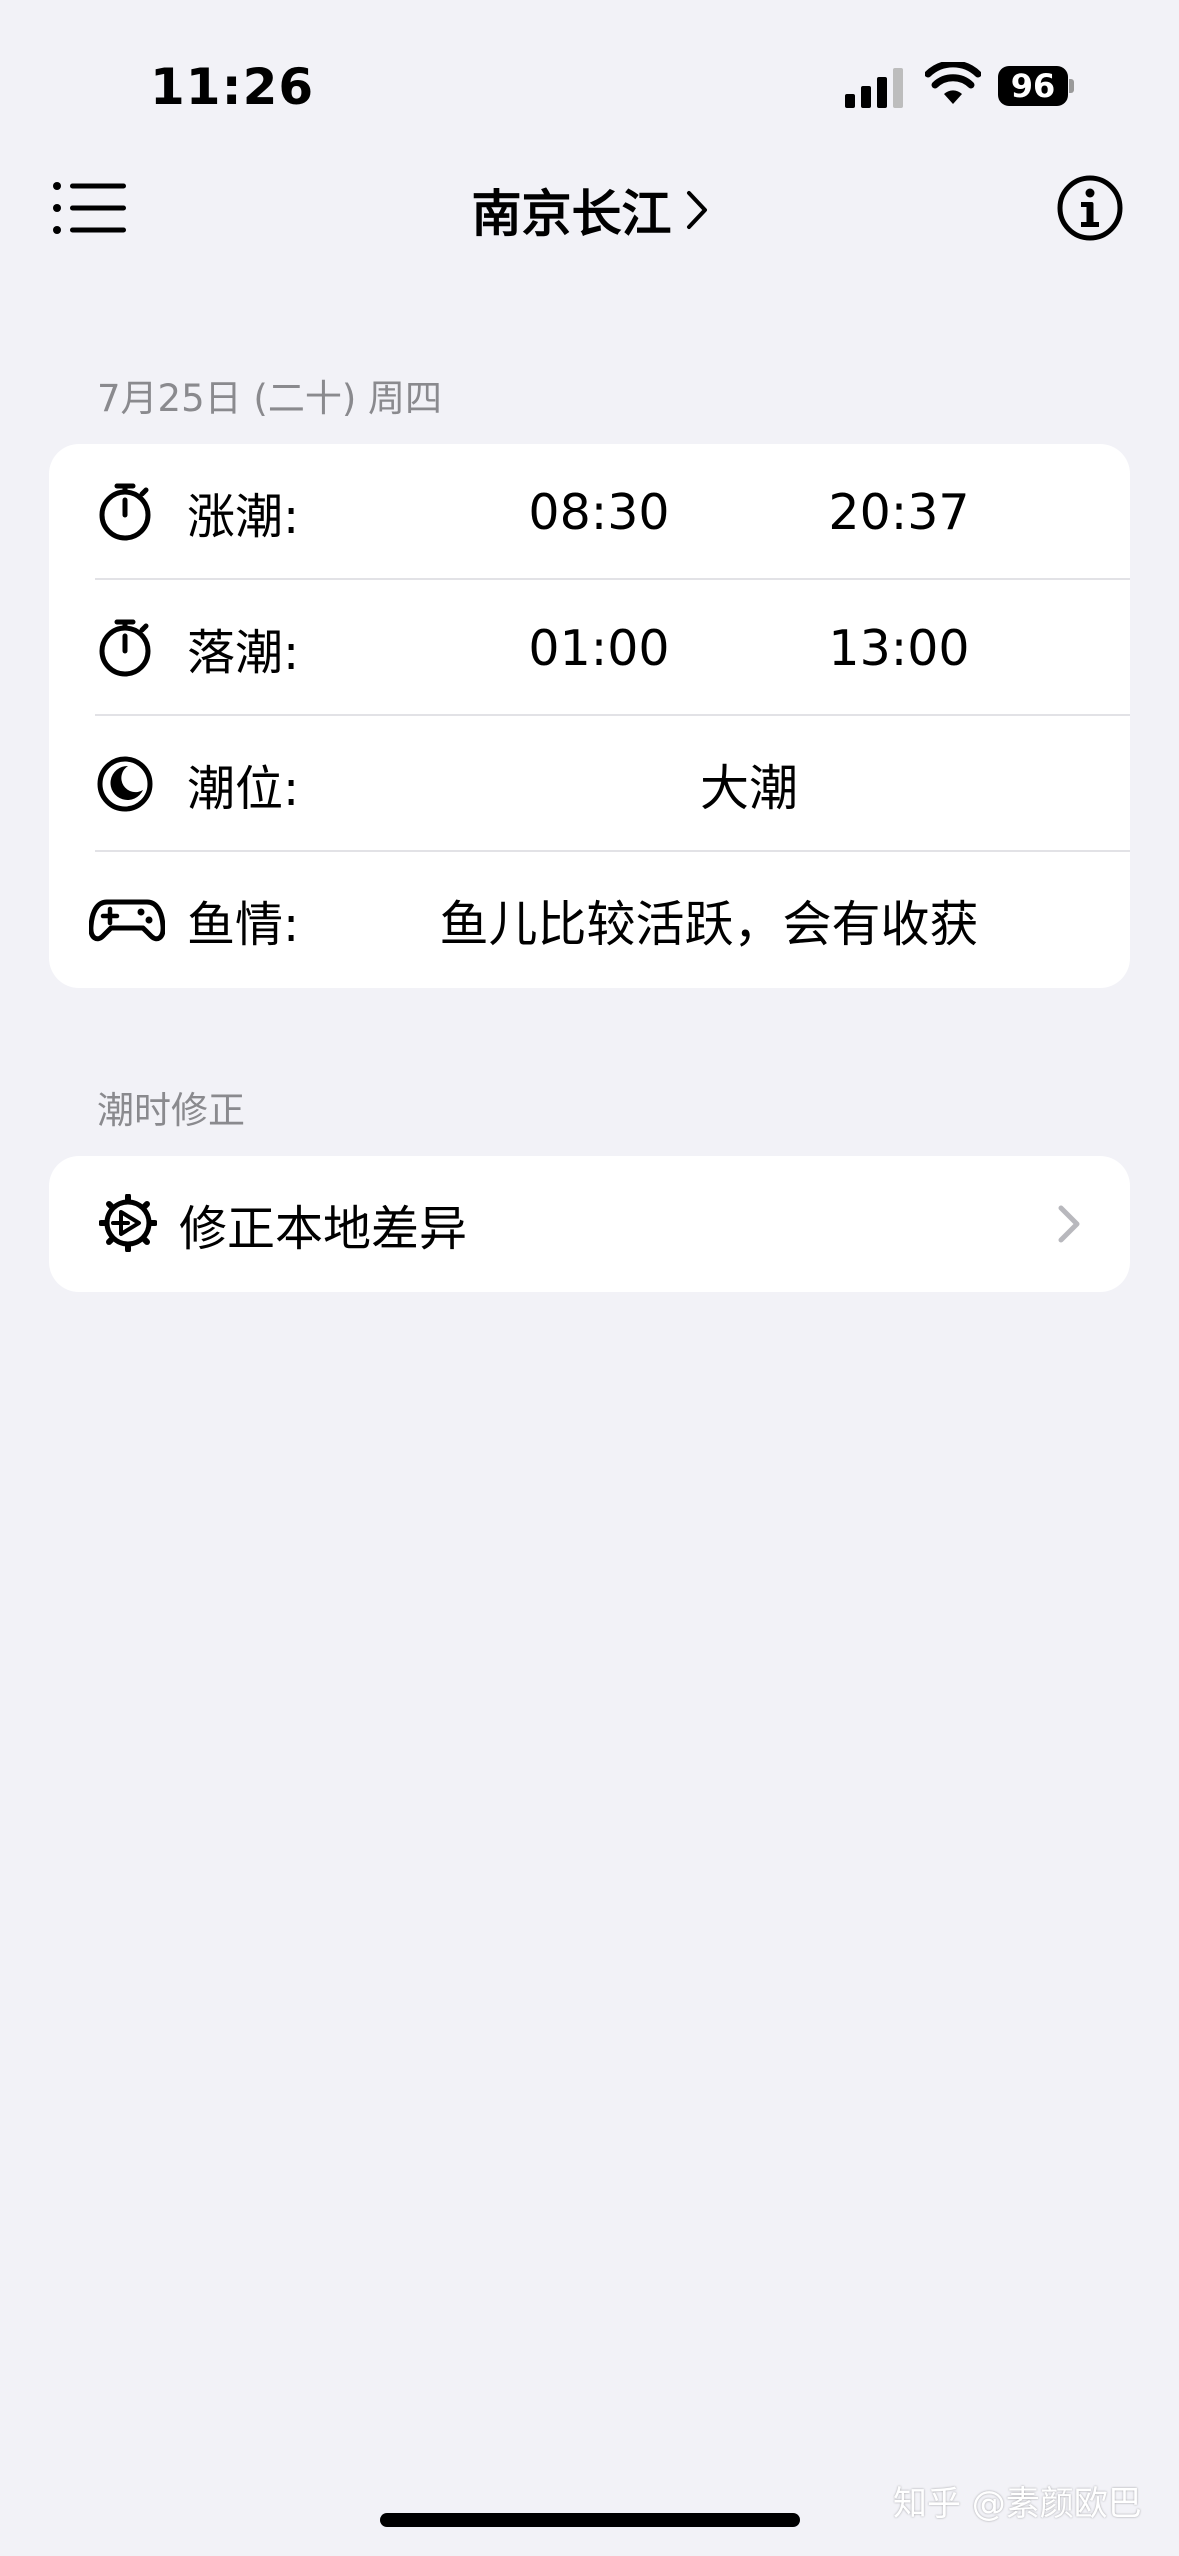  Describe the element at coordinates (709, 924) in the screenshot. I see `fishing-value: 鱼儿比较活跃，会有收获` at that location.